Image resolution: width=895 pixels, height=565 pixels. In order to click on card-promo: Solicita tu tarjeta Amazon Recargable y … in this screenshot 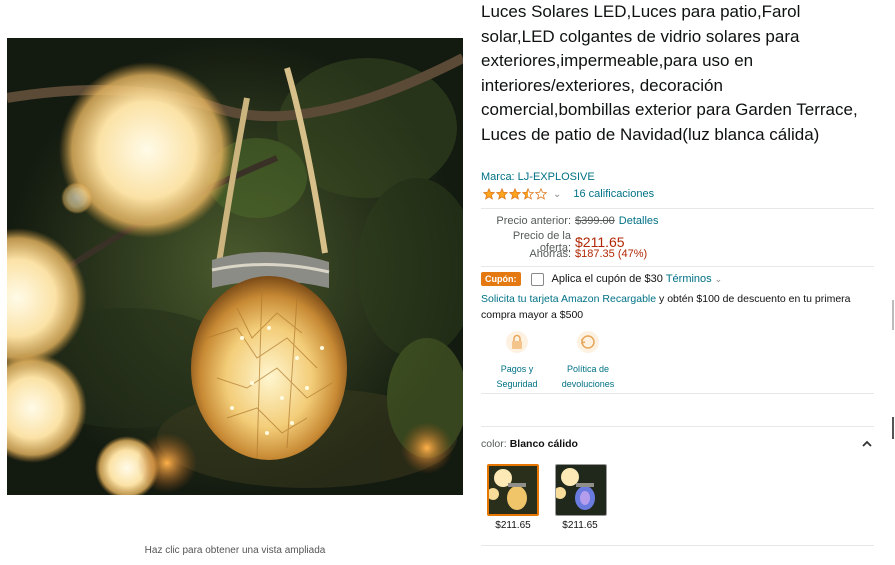, I will do `click(673, 307)`.